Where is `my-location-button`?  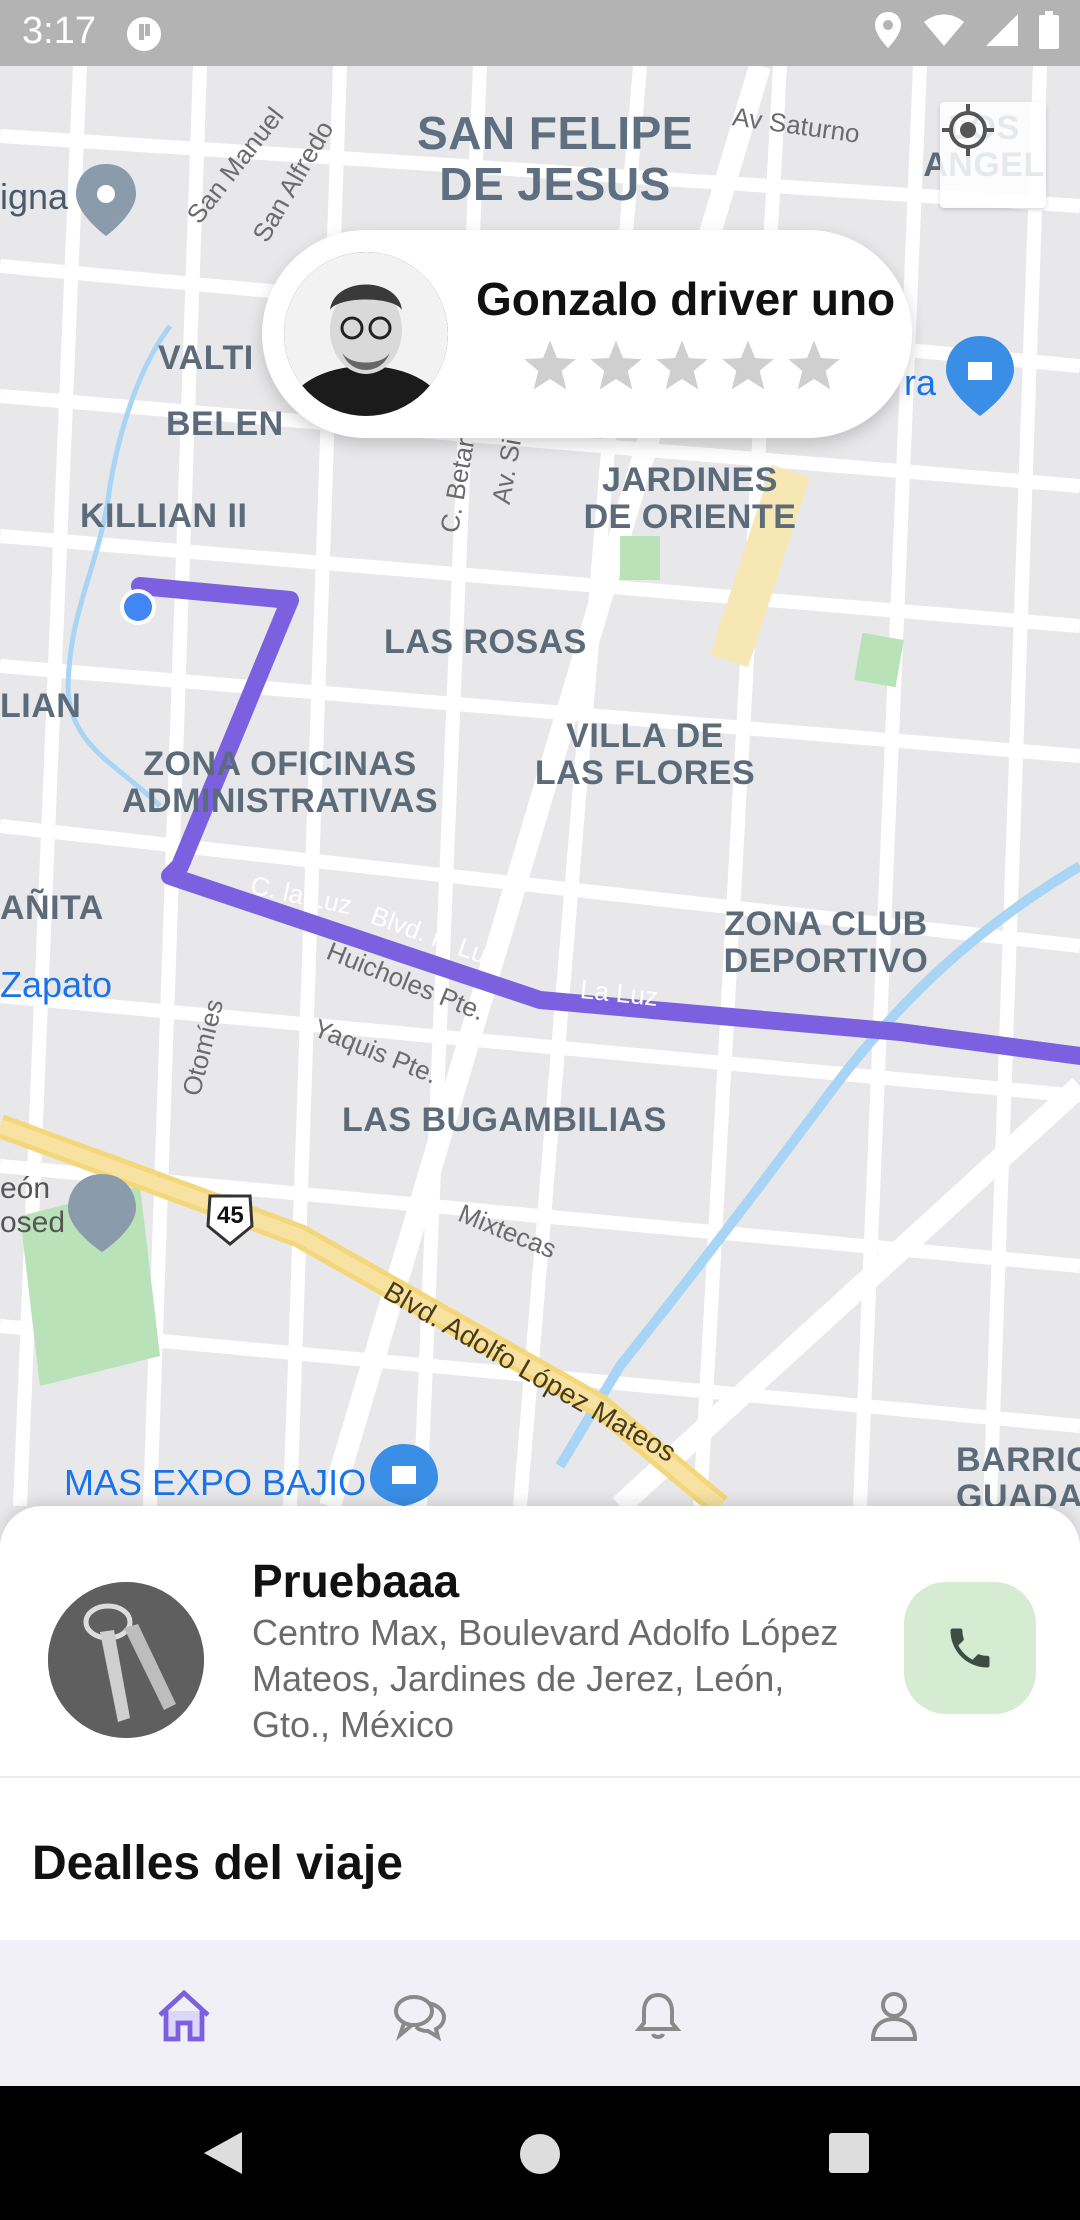
my-location-button is located at coordinates (993, 155).